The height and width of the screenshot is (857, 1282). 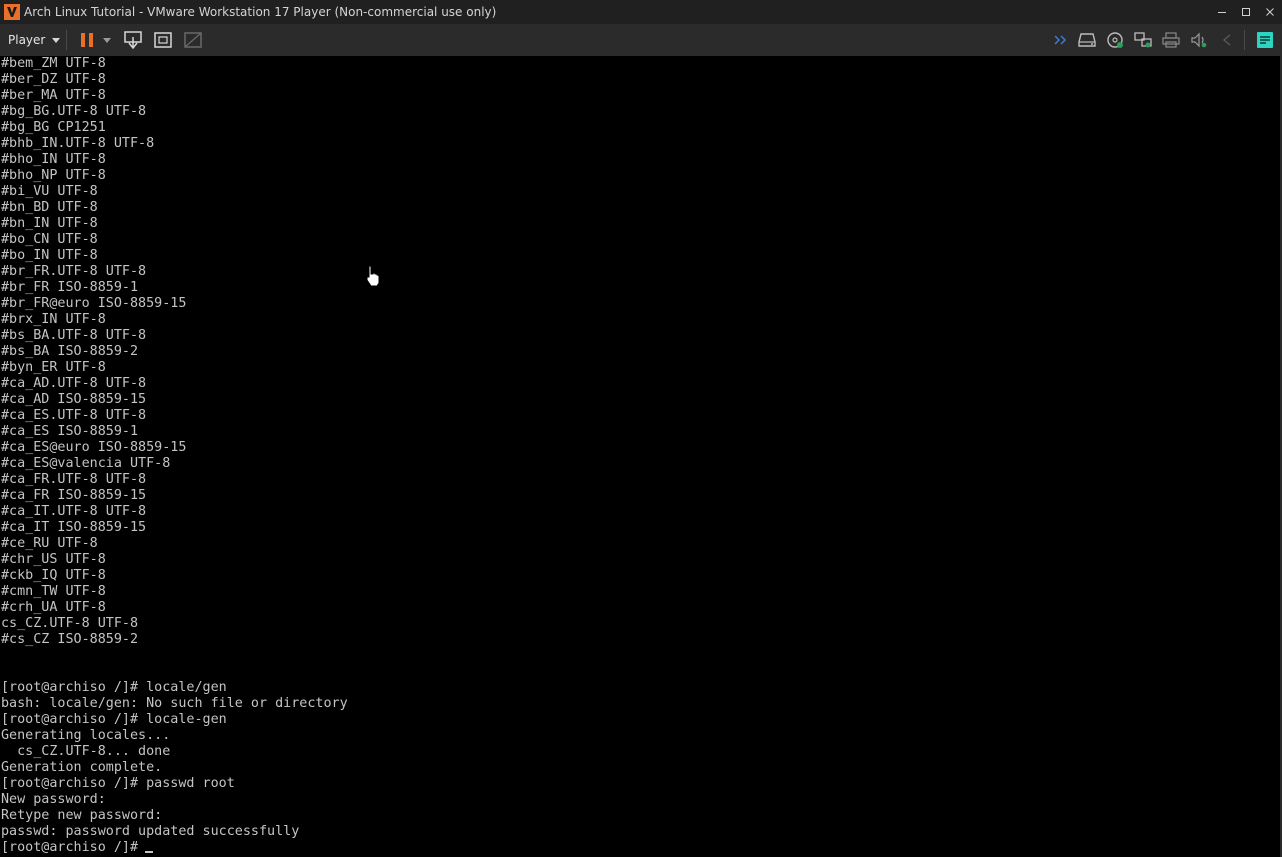 I want to click on terminal-line: [root@archiso /]# locale-gen, so click(x=114, y=719).